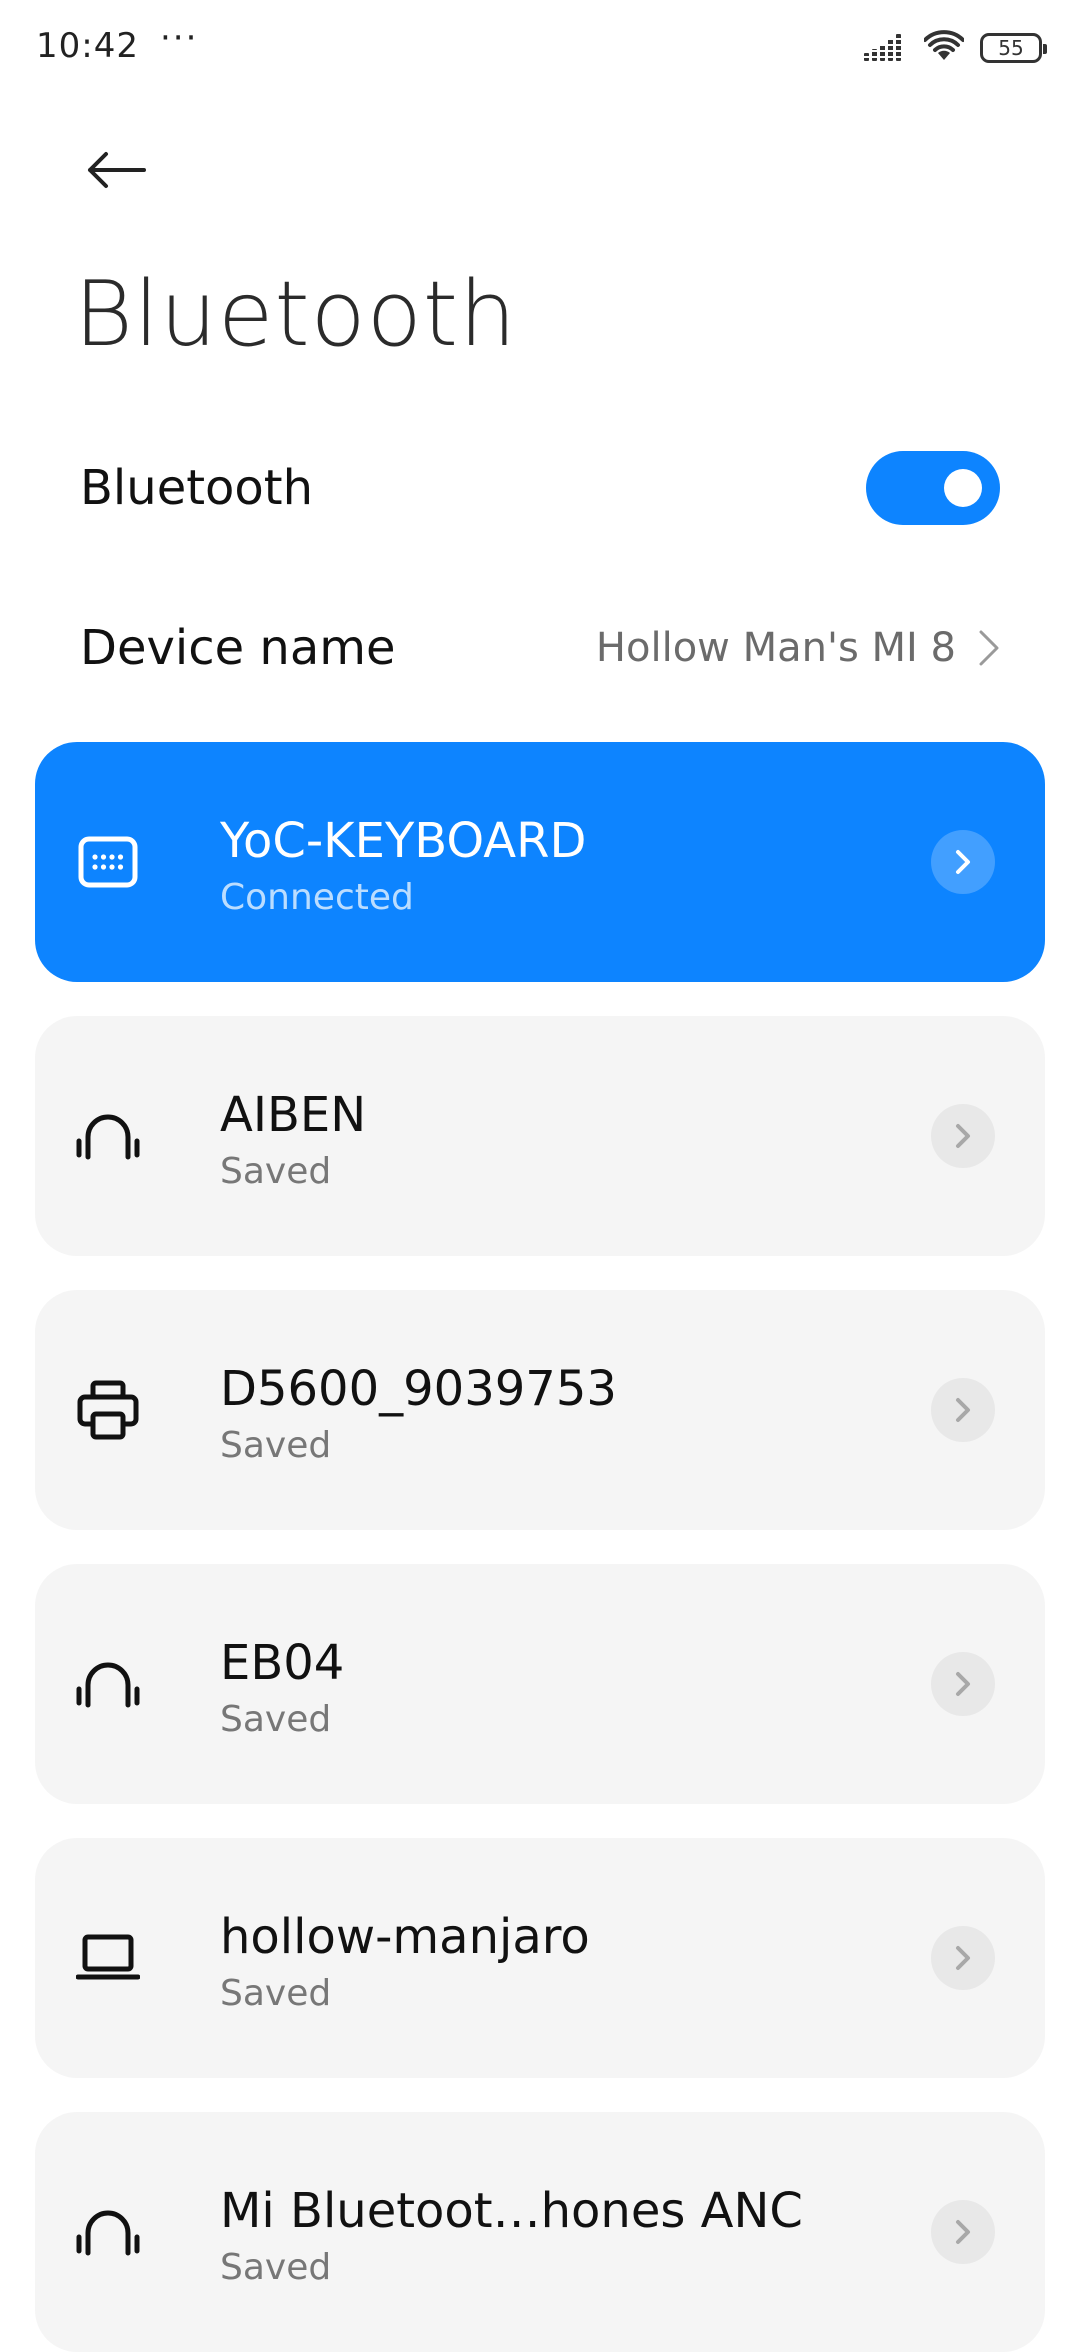 The image size is (1080, 2352). I want to click on bluetooth-toggle-row: Bluetooth, so click(540, 488).